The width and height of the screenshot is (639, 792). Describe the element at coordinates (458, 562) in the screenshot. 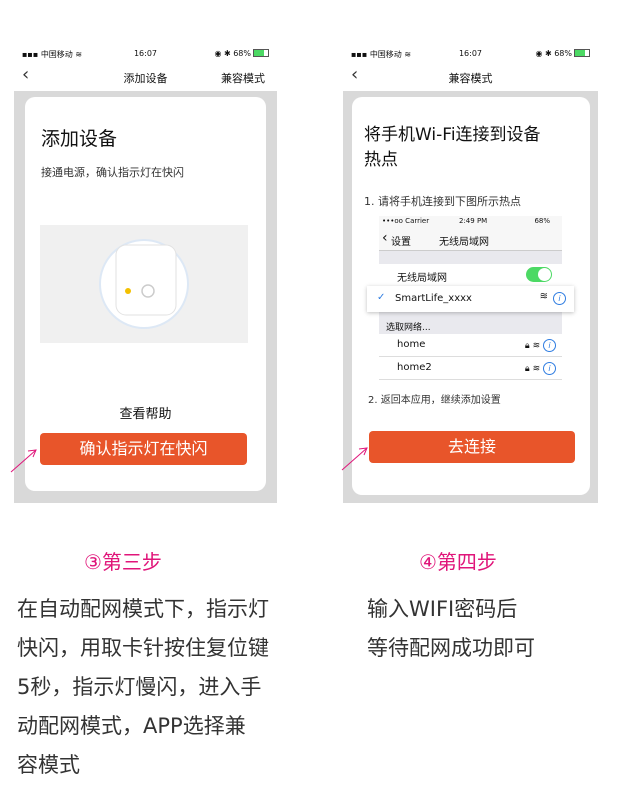

I see `step4-title: ④第四步` at that location.